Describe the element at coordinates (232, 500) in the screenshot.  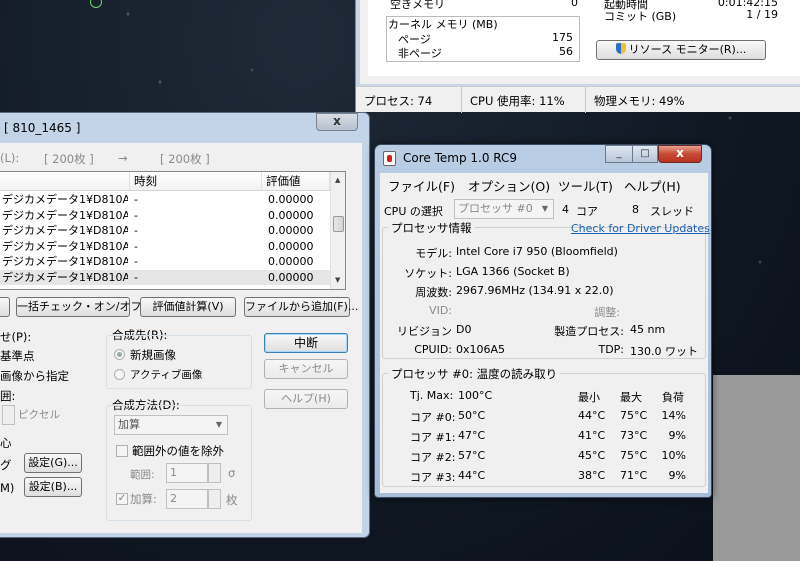
I see `add-unit: 枚` at that location.